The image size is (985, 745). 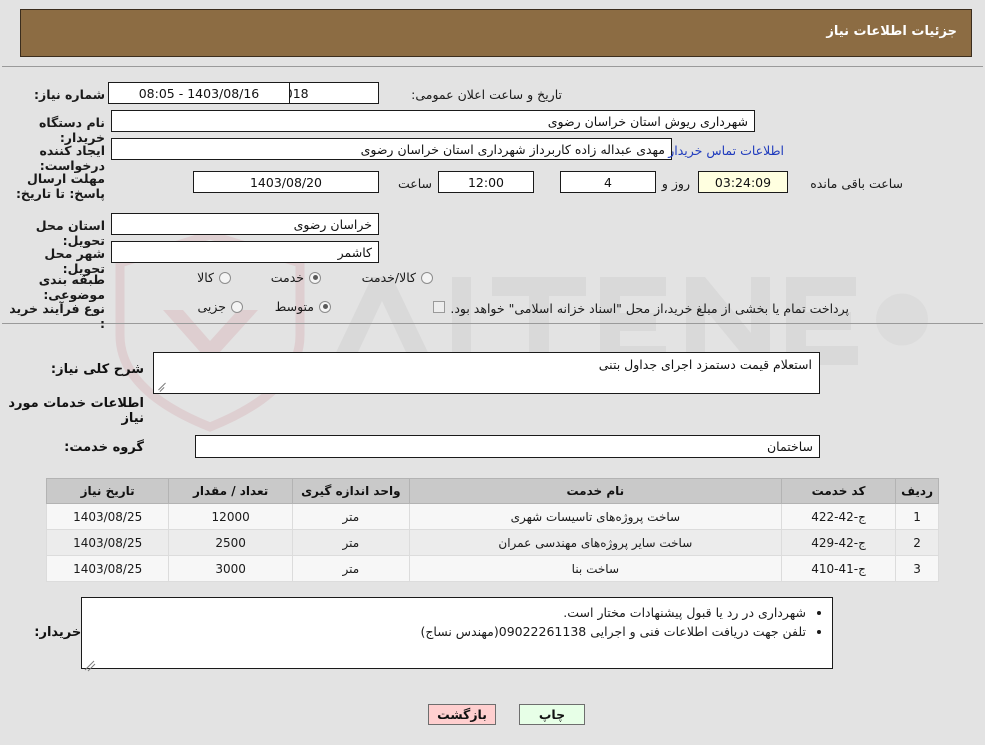 What do you see at coordinates (237, 306) in the screenshot?
I see `radio-icon-jozei` at bounding box center [237, 306].